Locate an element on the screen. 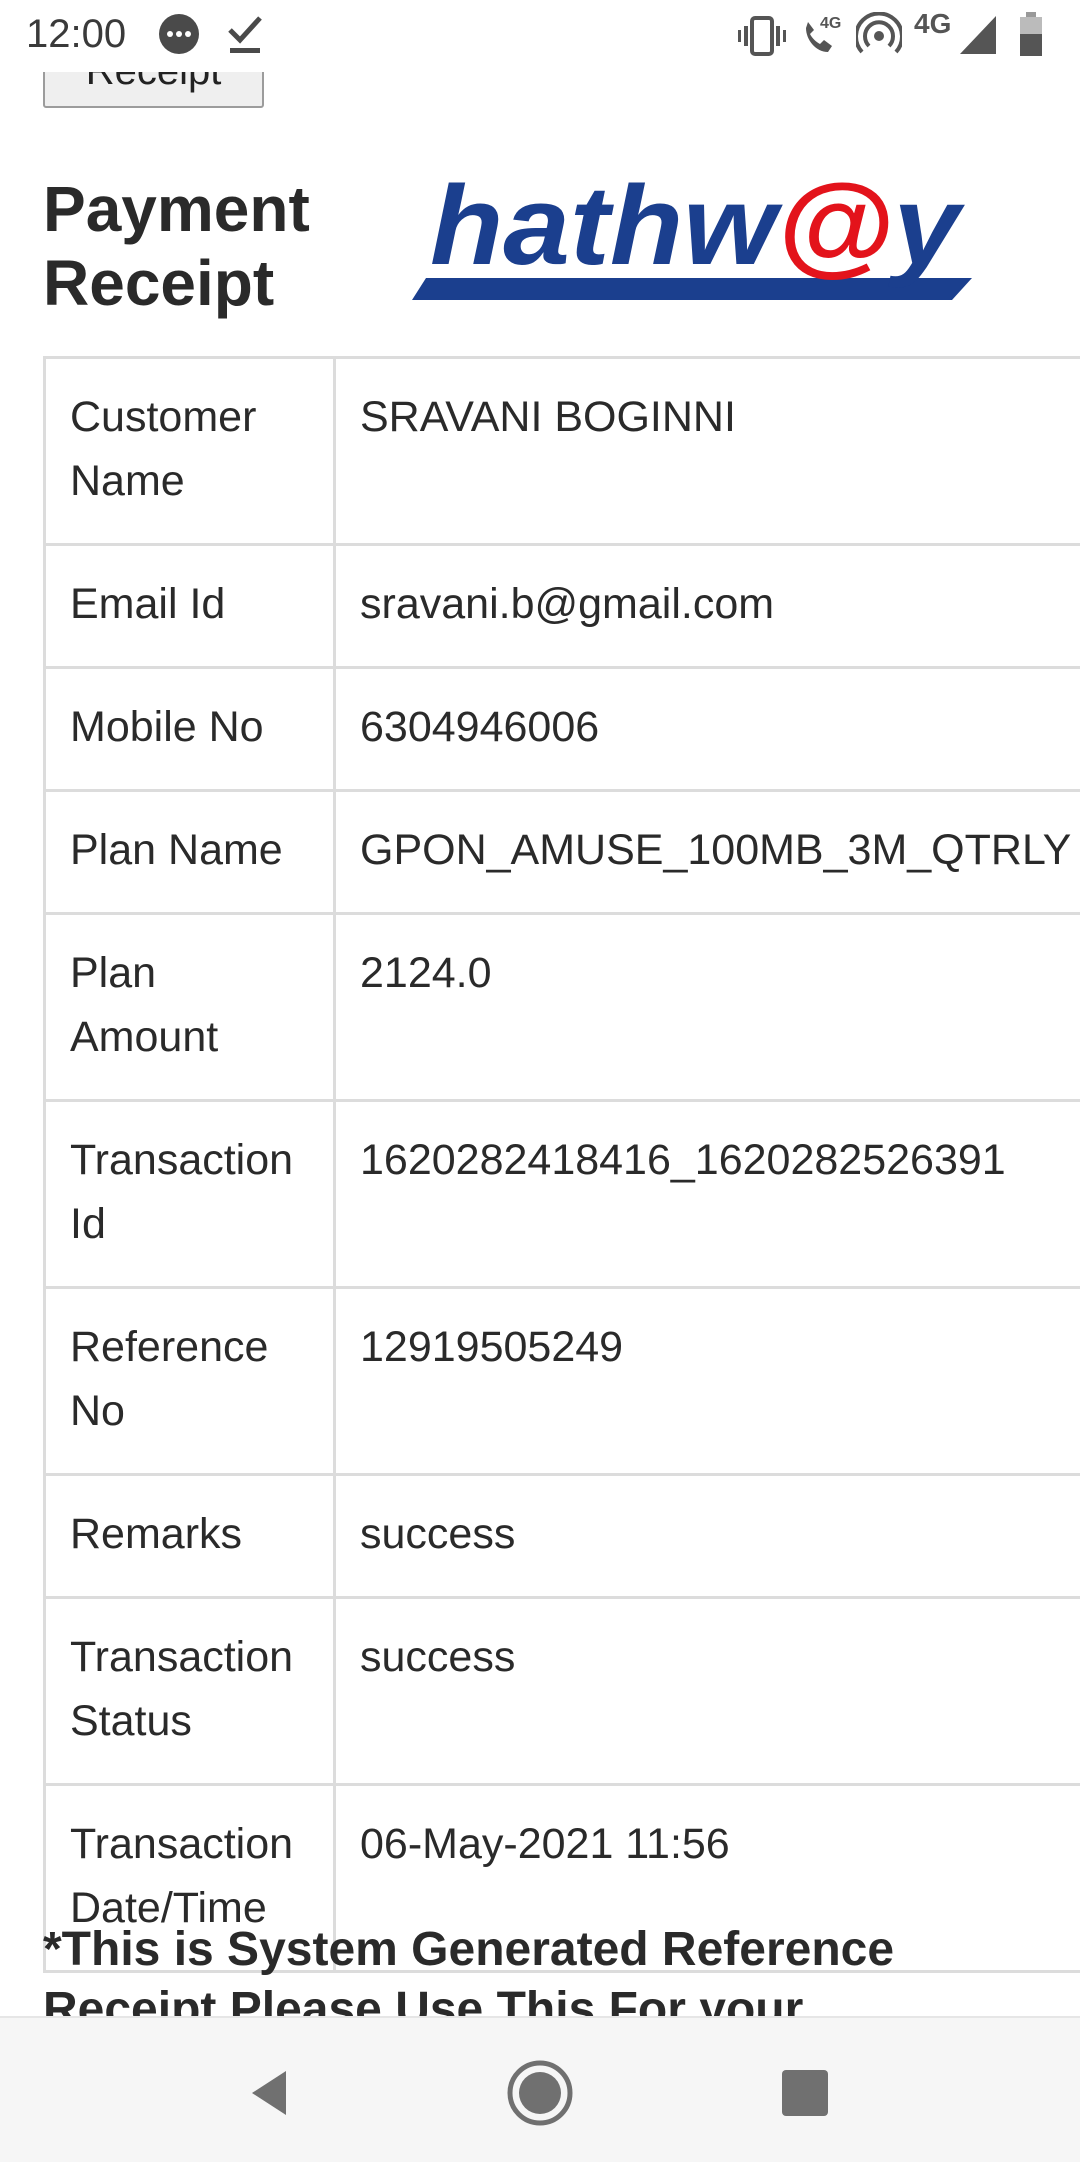  row-label: Reference No is located at coordinates (190, 1381).